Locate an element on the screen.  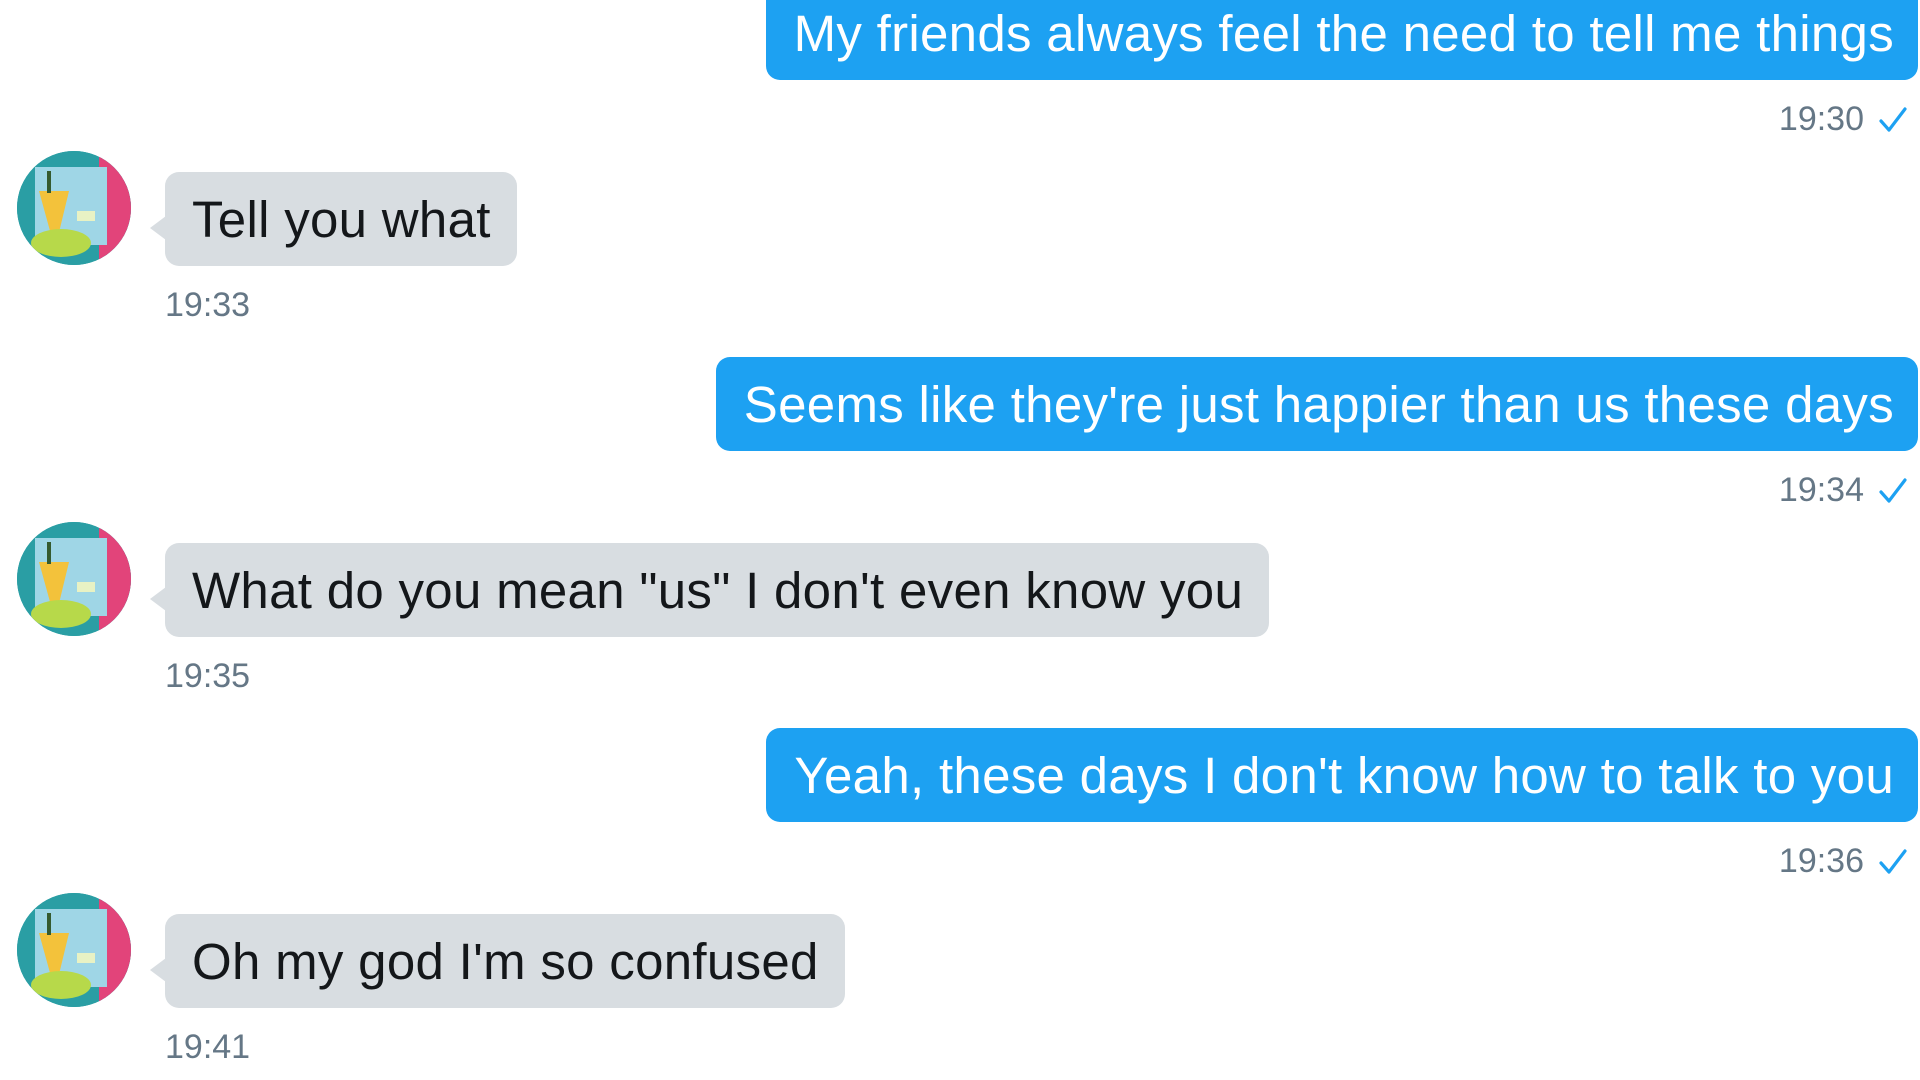
message-timestamp: 19:34 is located at coordinates (1843, 490).